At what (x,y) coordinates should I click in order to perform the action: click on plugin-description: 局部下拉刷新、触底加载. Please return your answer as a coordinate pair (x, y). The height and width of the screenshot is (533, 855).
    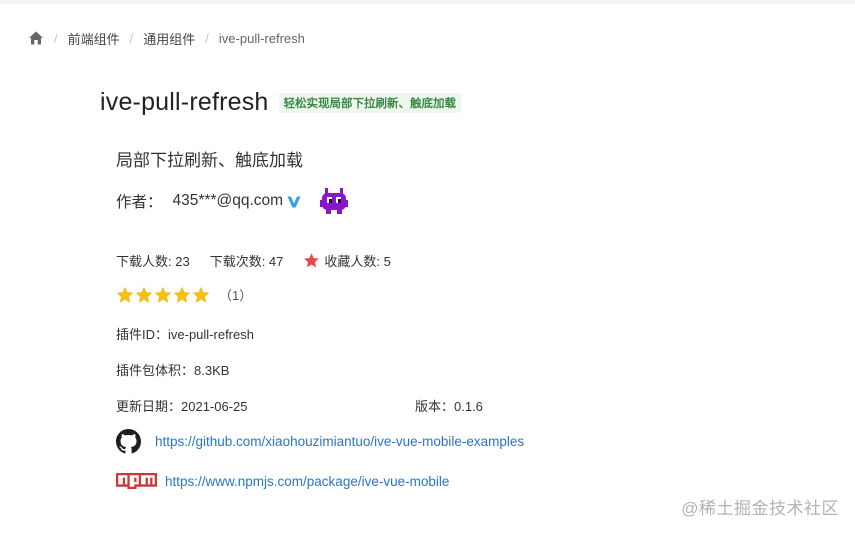
    Looking at the image, I should click on (209, 160).